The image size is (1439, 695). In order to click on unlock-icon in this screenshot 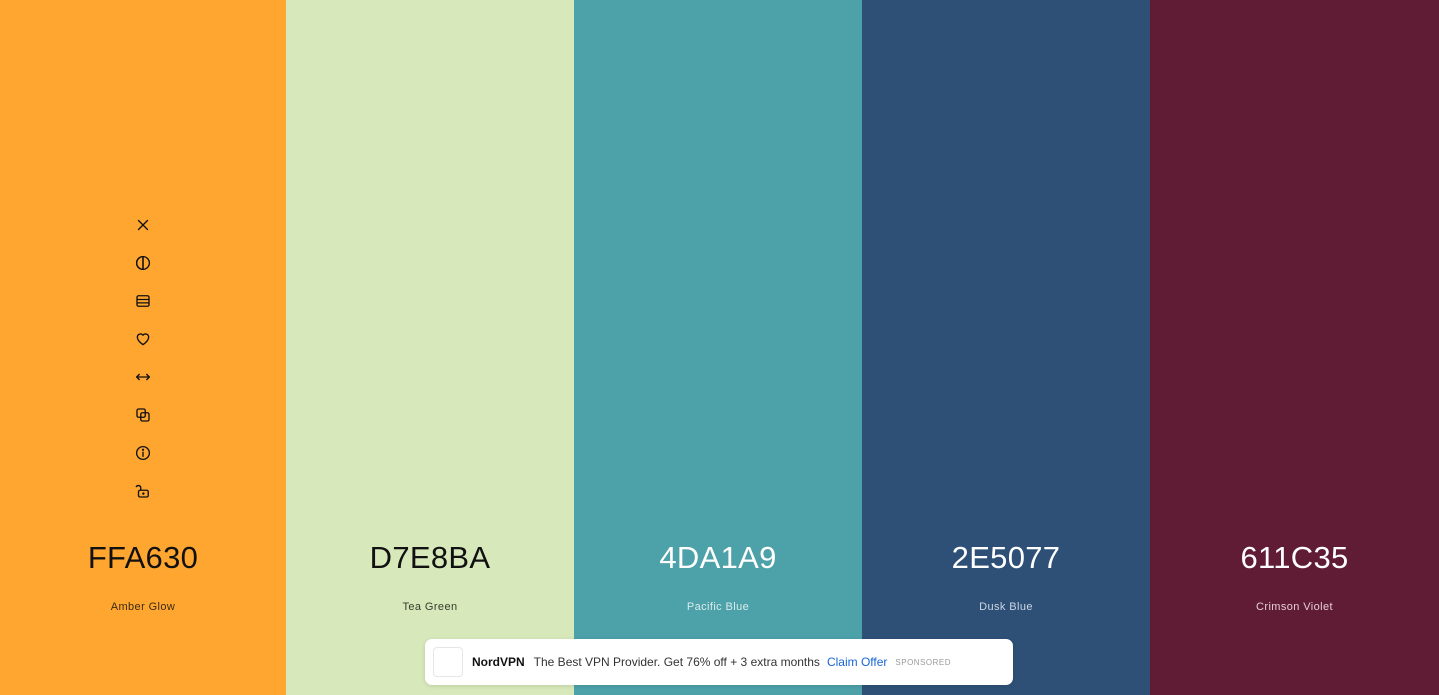, I will do `click(142, 491)`.